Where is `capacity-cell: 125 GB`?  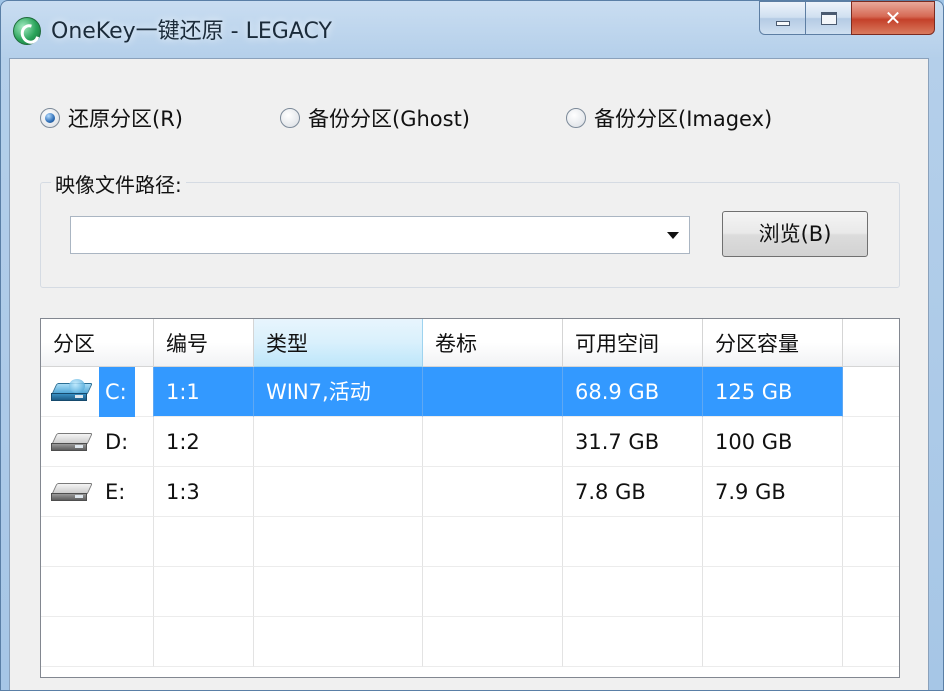 capacity-cell: 125 GB is located at coordinates (773, 392).